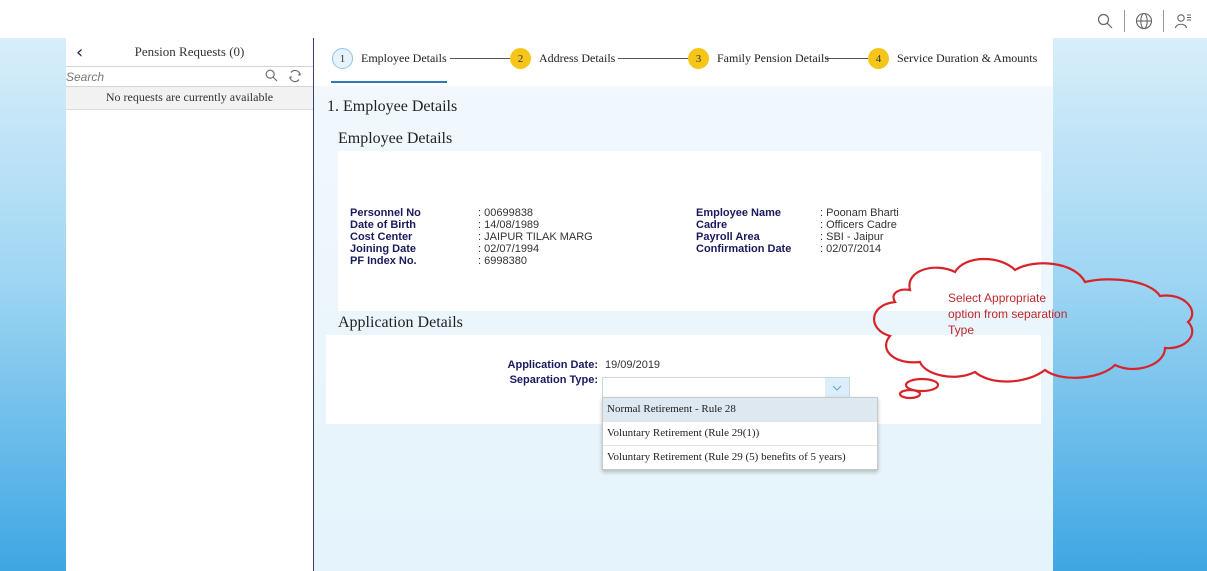 Image resolution: width=1207 pixels, height=571 pixels. Describe the element at coordinates (553, 380) in the screenshot. I see `separation-type-label: Separation Type:` at that location.